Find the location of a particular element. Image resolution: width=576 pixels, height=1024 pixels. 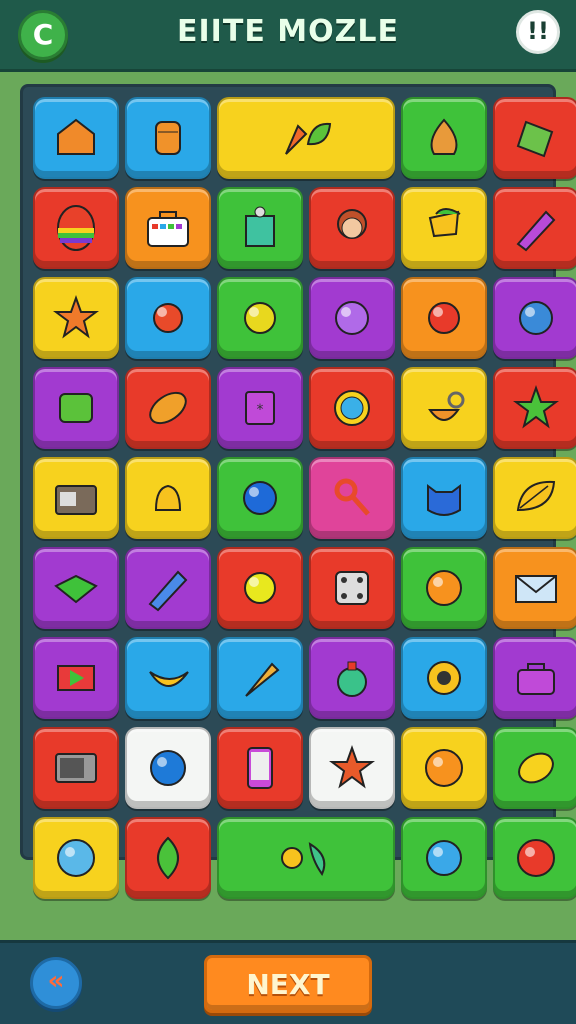

blue-bubble-icon is located at coordinates (168, 768).